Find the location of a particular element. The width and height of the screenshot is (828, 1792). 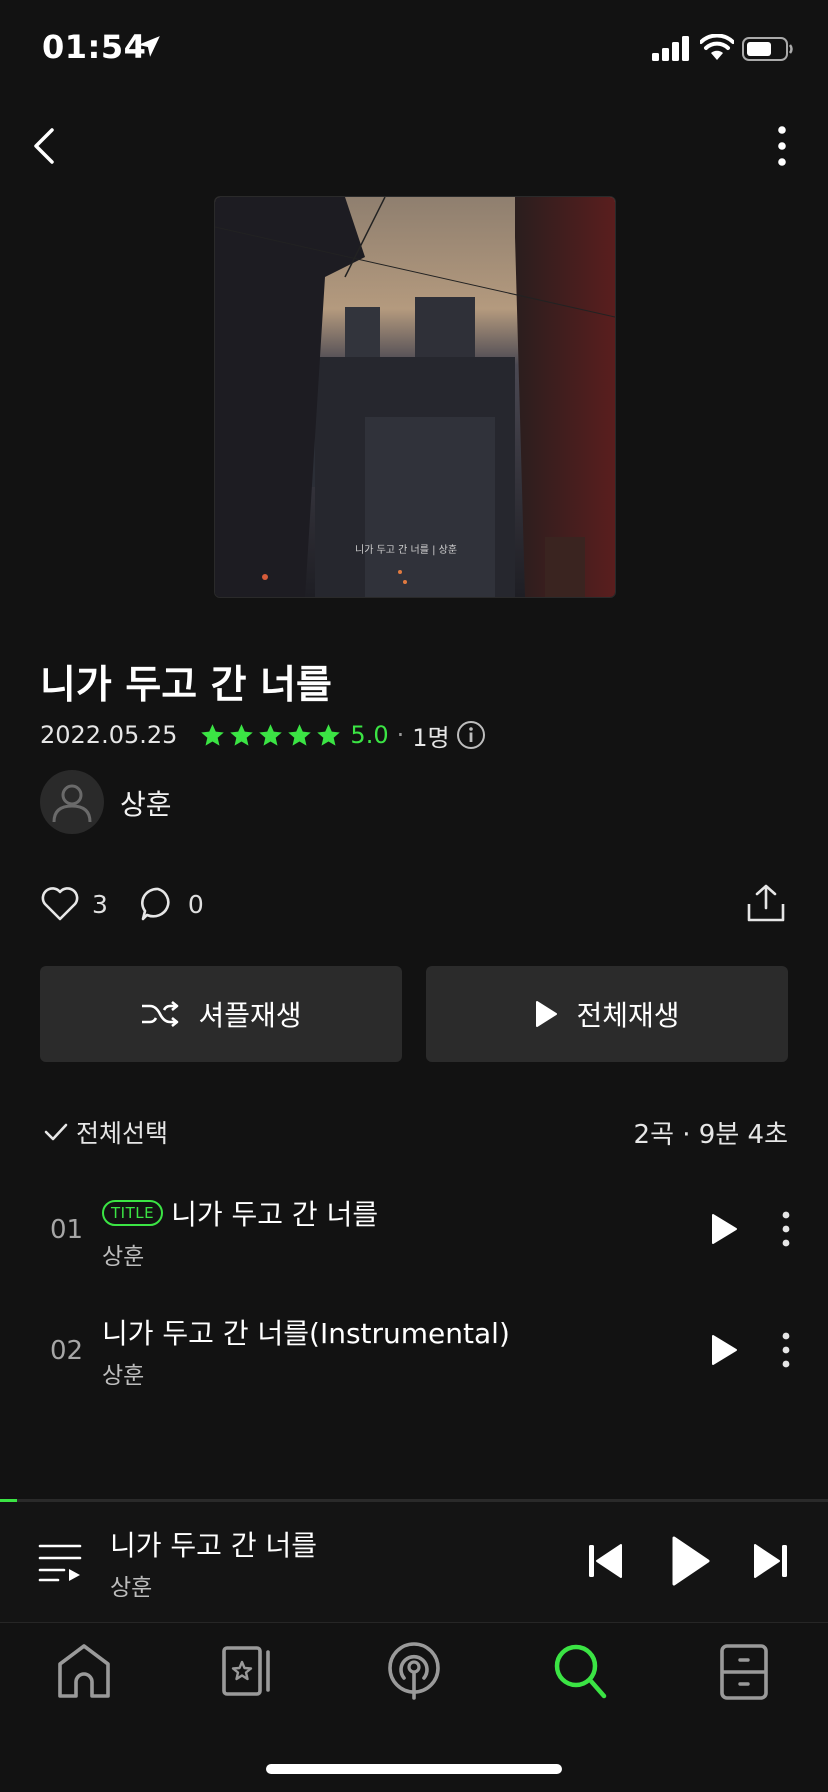

tab-search is located at coordinates (580, 1672).